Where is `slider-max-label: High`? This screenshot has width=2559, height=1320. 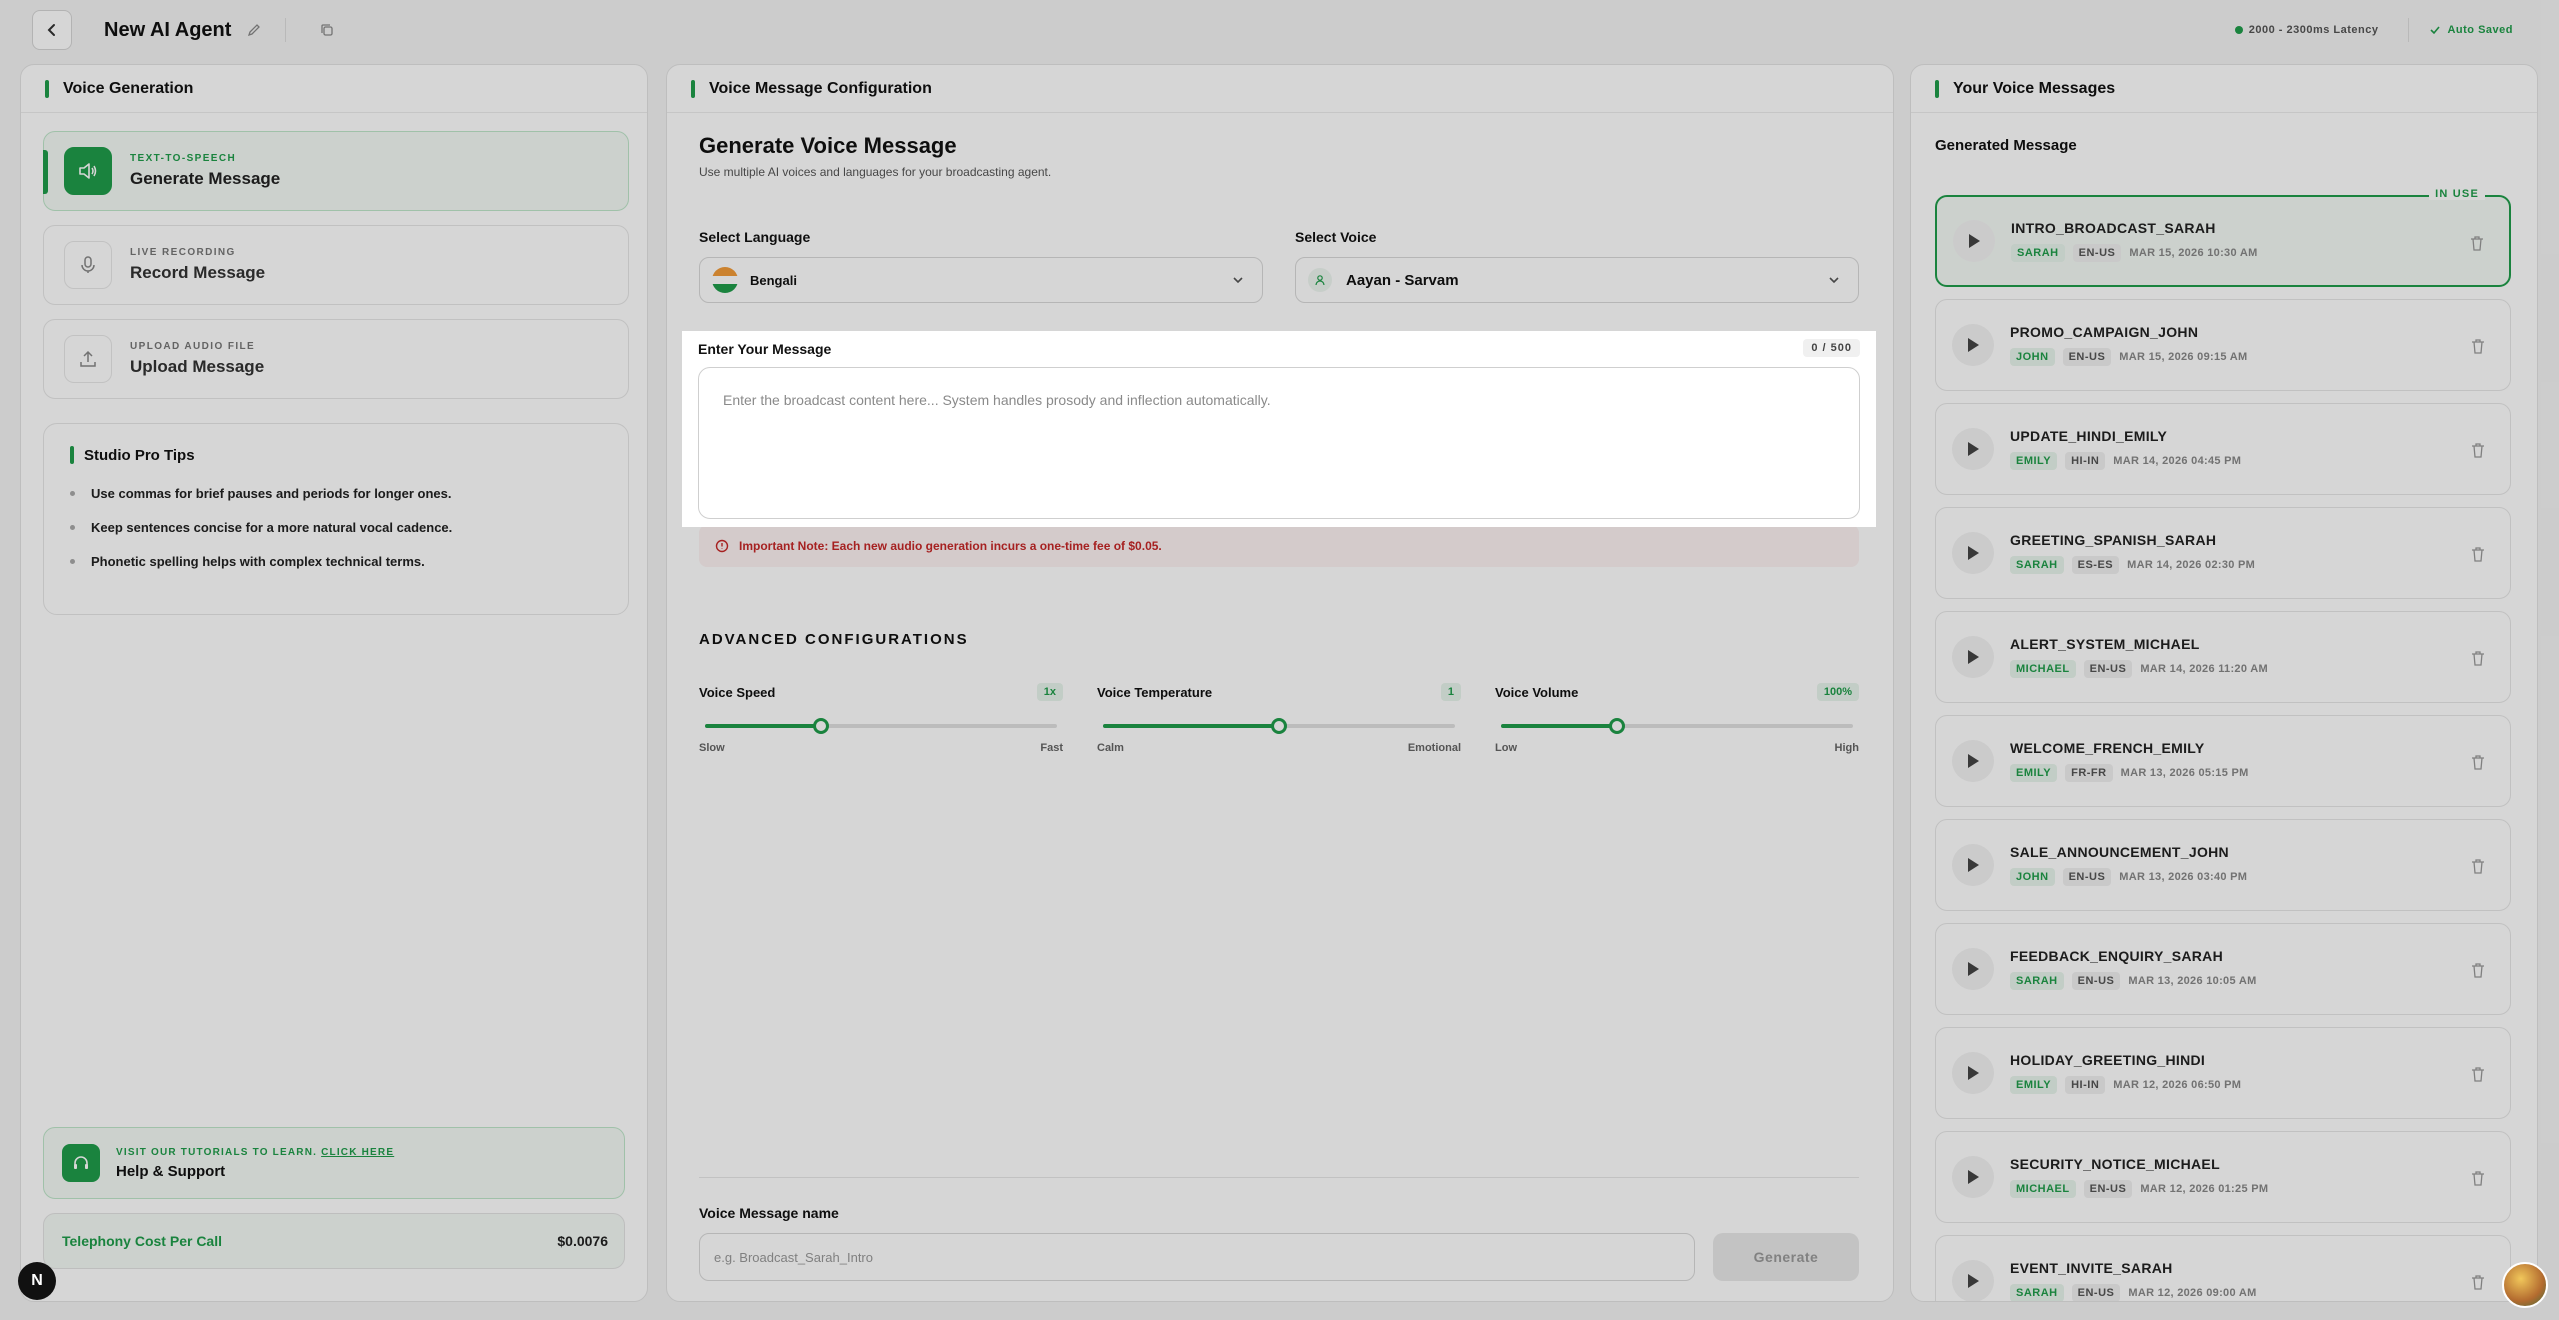
slider-max-label: High is located at coordinates (1846, 748).